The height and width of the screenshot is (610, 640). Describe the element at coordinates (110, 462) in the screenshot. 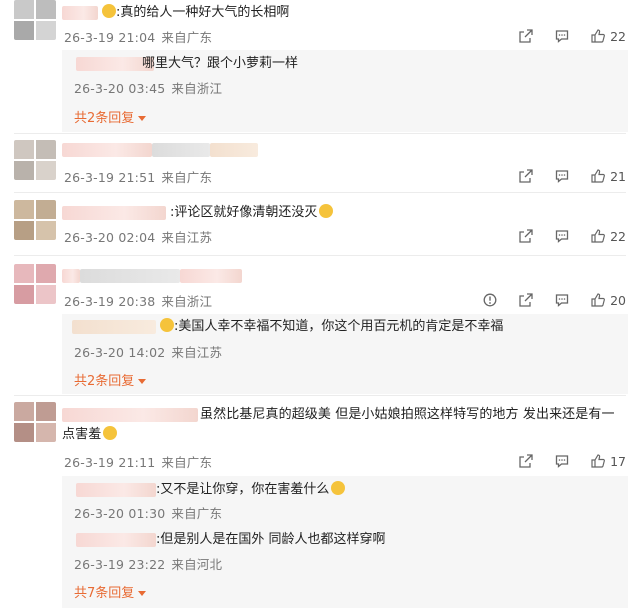

I see `timestamp: 26-3-19 21:11` at that location.